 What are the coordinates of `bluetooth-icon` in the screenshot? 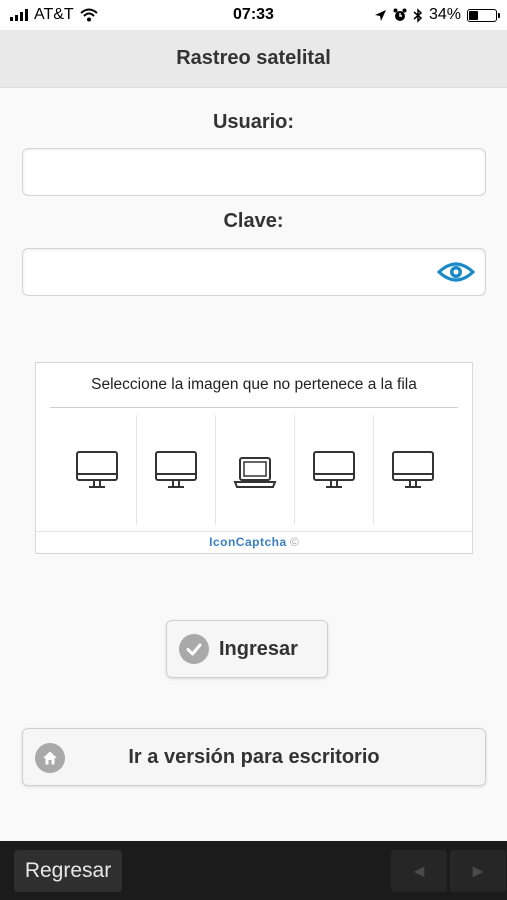 It's located at (418, 15).